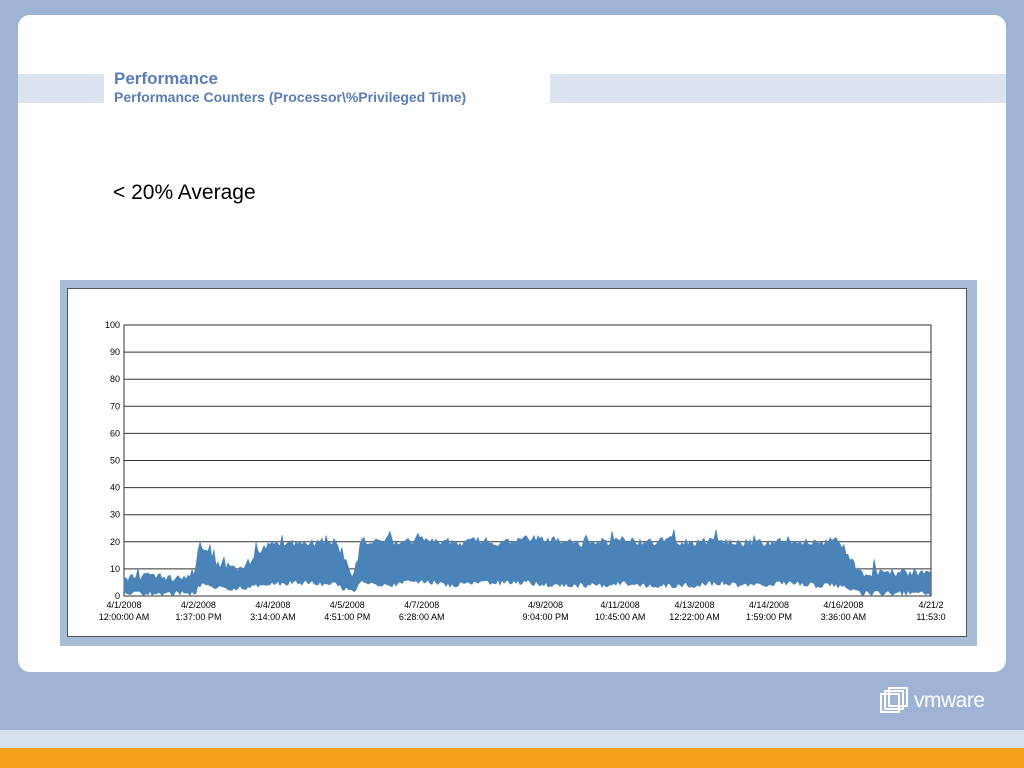  What do you see at coordinates (546, 617) in the screenshot?
I see `x-tick-label: 9:04:00 PM` at bounding box center [546, 617].